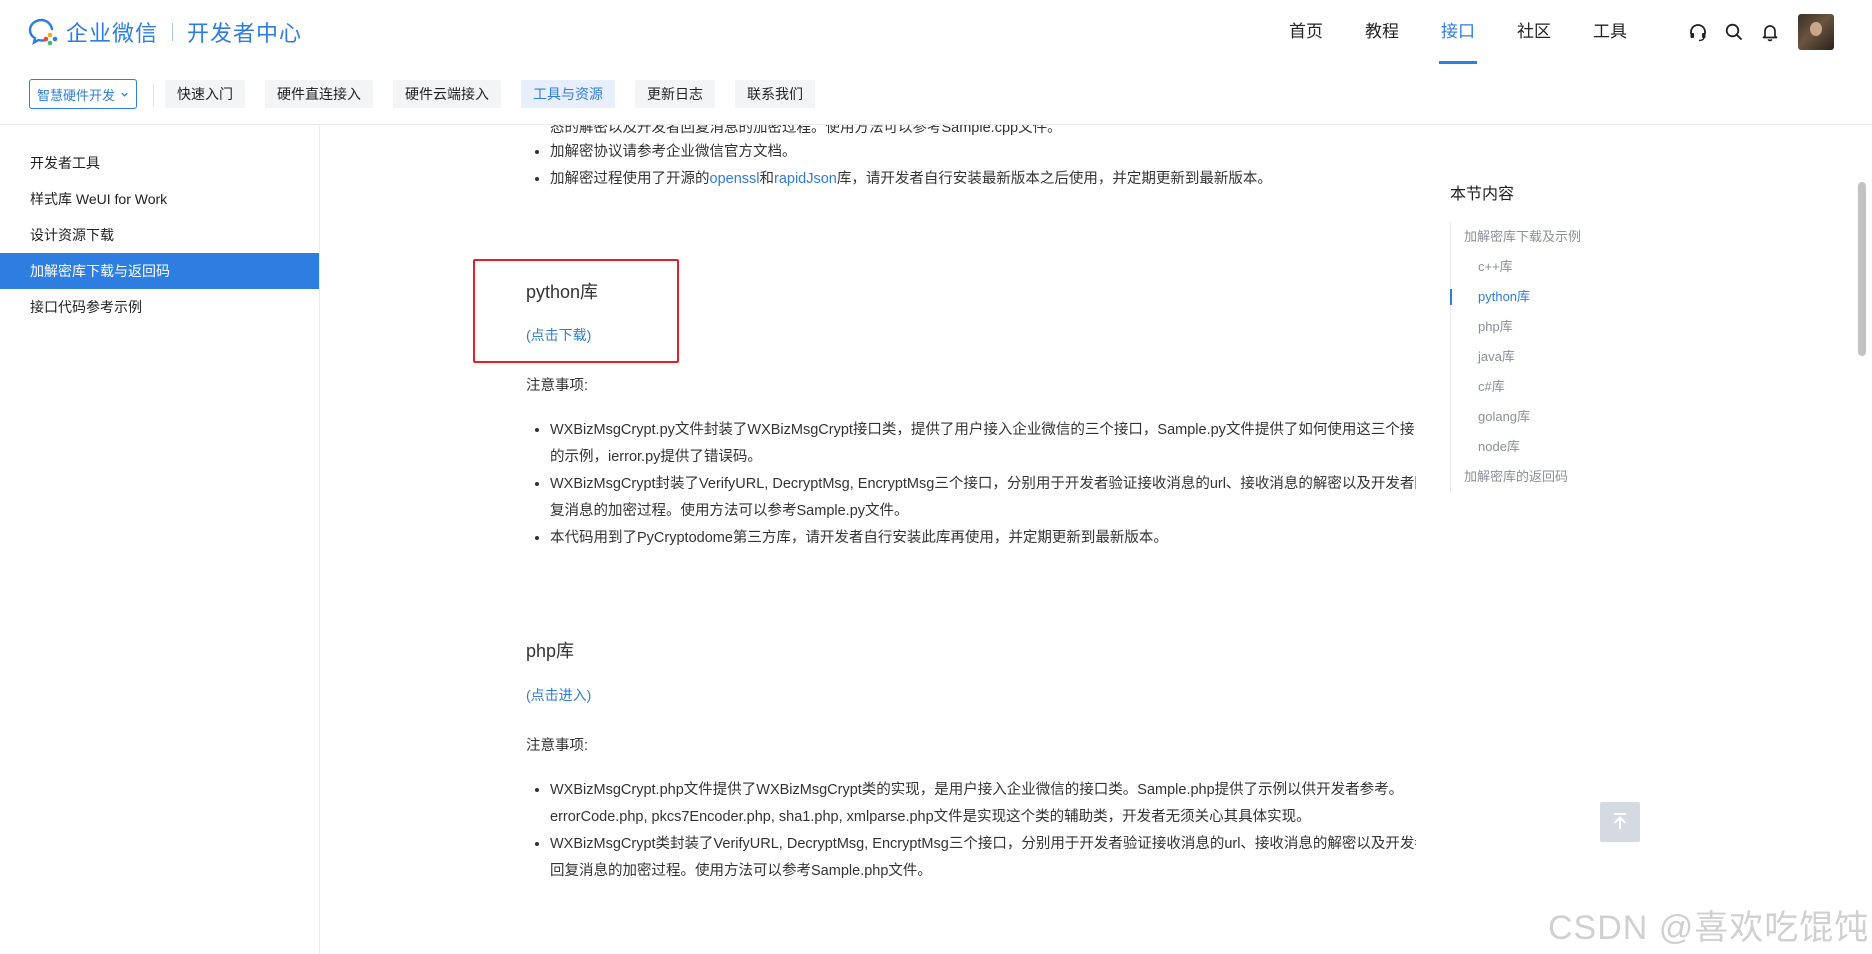 Image resolution: width=1872 pixels, height=954 pixels. I want to click on back-to-top-button, so click(1620, 822).